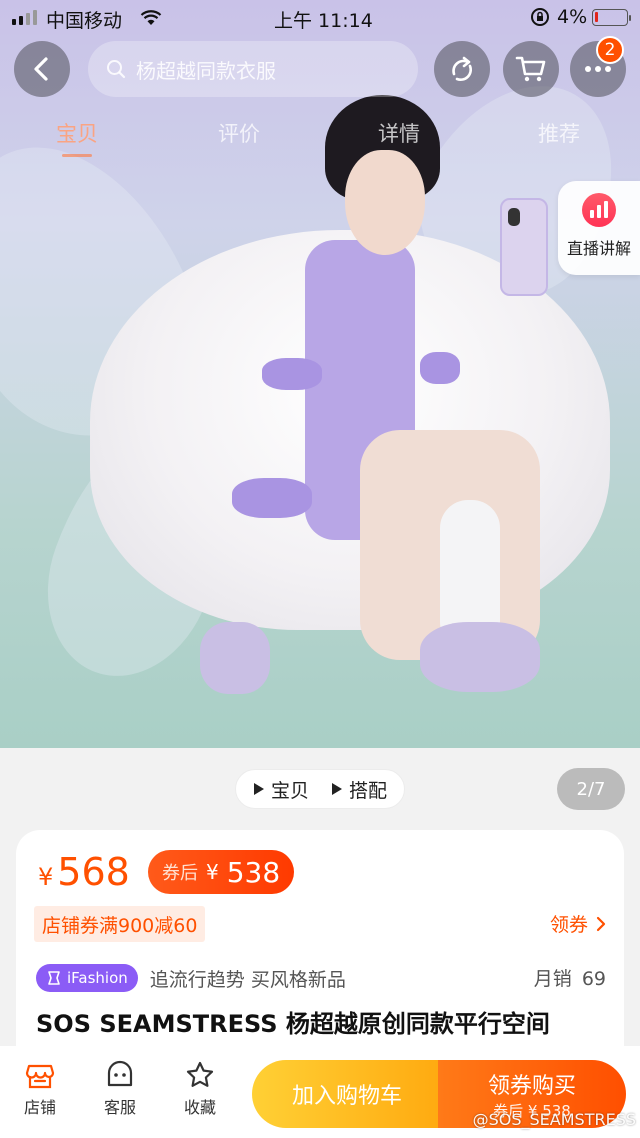  What do you see at coordinates (569, 979) in the screenshot?
I see `monthly-sales: 月销 69` at bounding box center [569, 979].